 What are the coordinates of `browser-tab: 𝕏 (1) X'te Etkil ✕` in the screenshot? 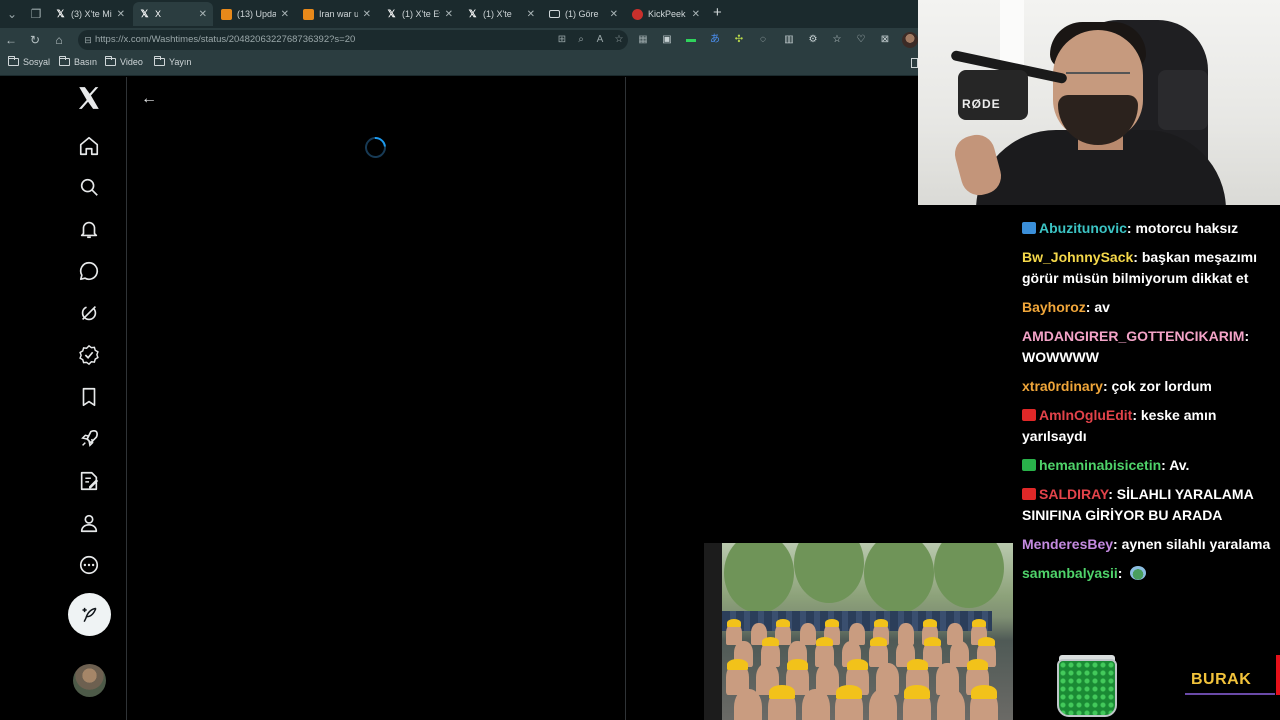 It's located at (419, 14).